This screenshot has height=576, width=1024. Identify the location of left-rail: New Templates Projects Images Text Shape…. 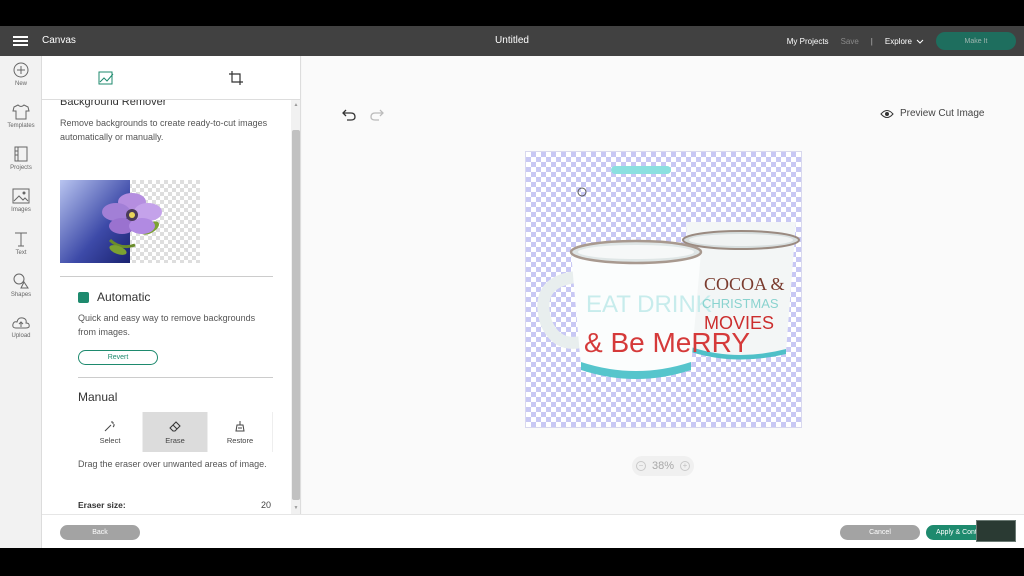
(21, 302).